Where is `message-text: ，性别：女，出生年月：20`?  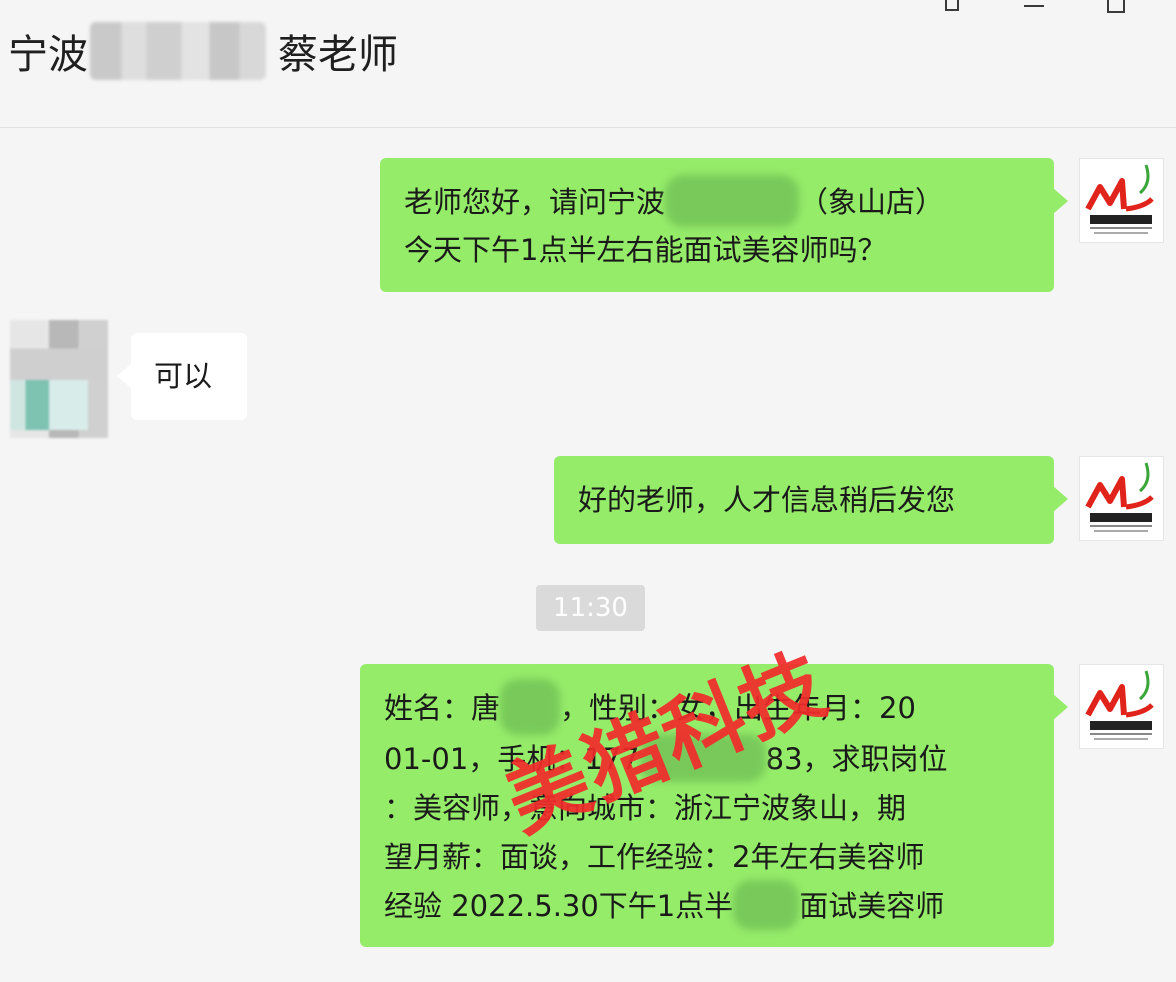
message-text: ，性别：女，出生年月：20 is located at coordinates (738, 708).